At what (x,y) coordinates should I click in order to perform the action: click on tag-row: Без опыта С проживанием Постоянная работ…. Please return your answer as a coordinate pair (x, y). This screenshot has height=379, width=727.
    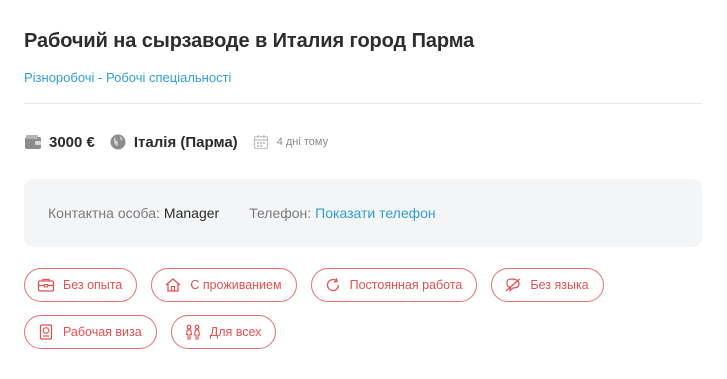
    Looking at the image, I should click on (369, 285).